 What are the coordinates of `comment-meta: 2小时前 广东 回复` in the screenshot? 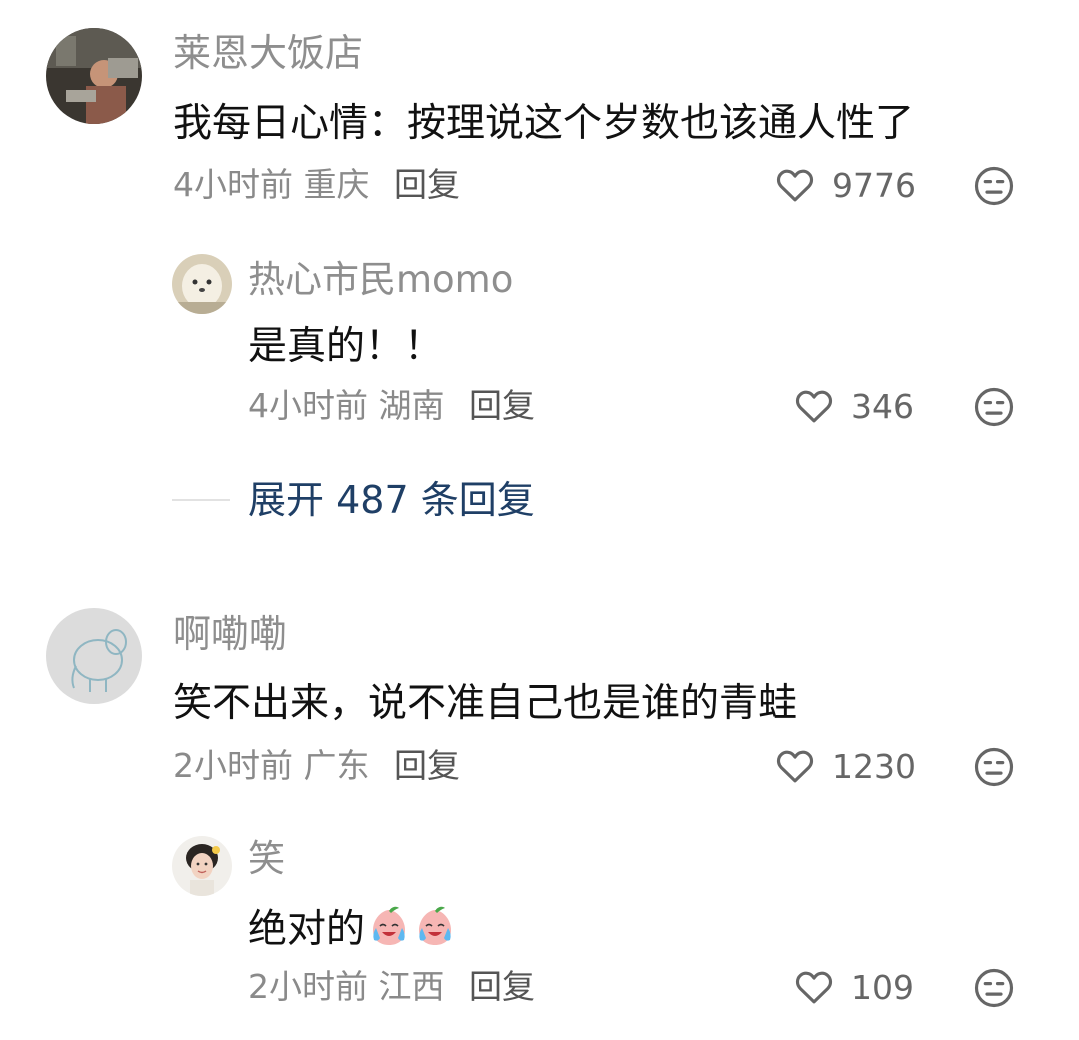 It's located at (316, 765).